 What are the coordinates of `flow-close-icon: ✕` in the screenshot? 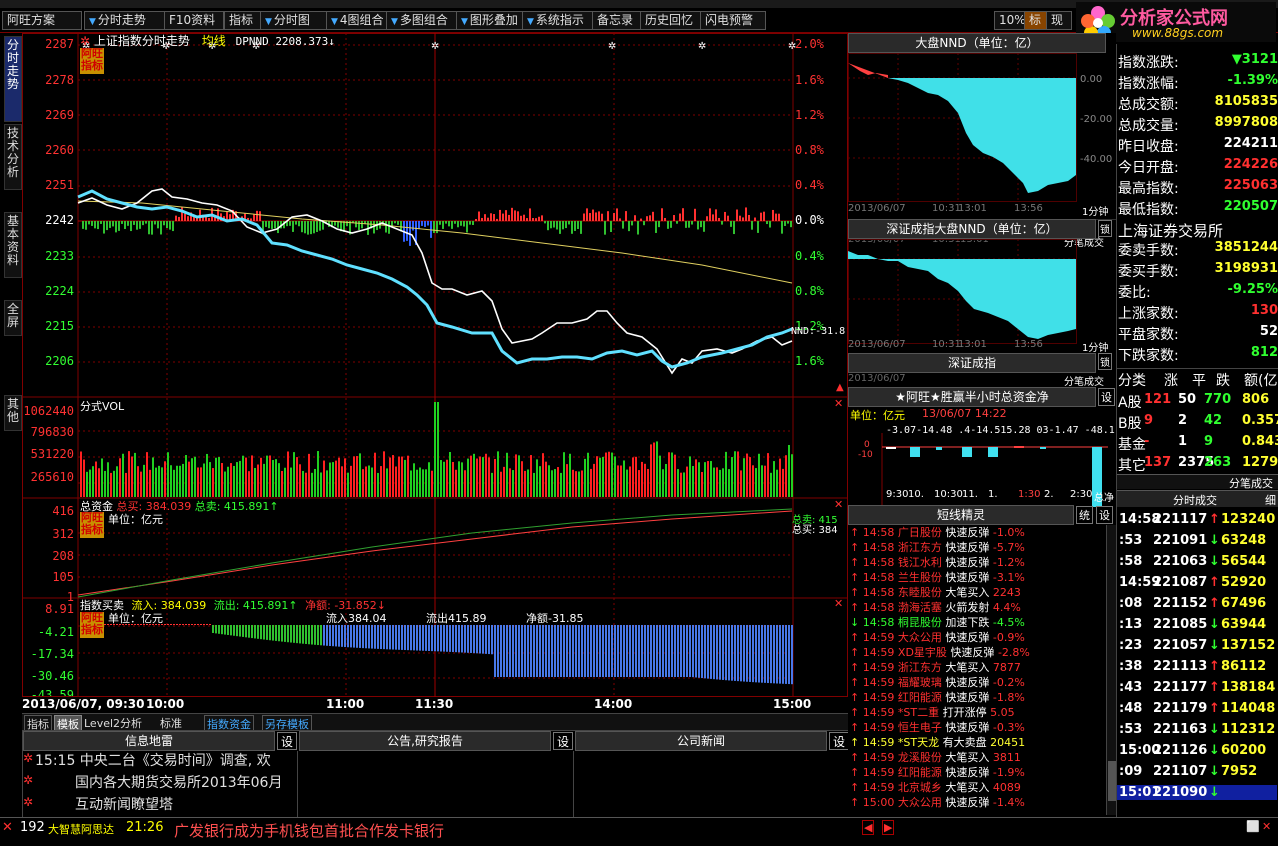 It's located at (838, 603).